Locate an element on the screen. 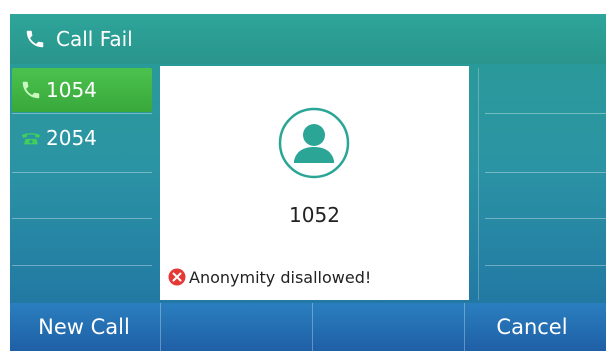 This screenshot has height=351, width=606. line-key-1054: 1054 is located at coordinates (82, 90).